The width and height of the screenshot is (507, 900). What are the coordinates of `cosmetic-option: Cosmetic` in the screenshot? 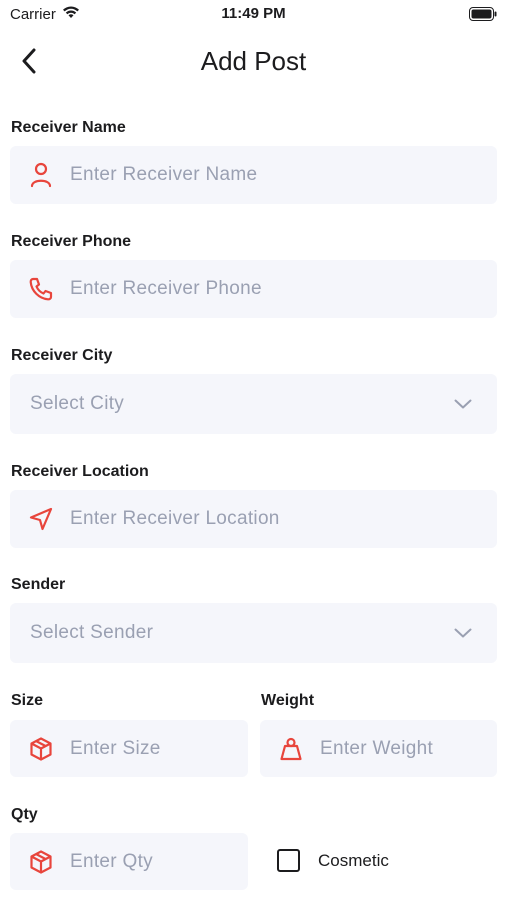 It's located at (333, 860).